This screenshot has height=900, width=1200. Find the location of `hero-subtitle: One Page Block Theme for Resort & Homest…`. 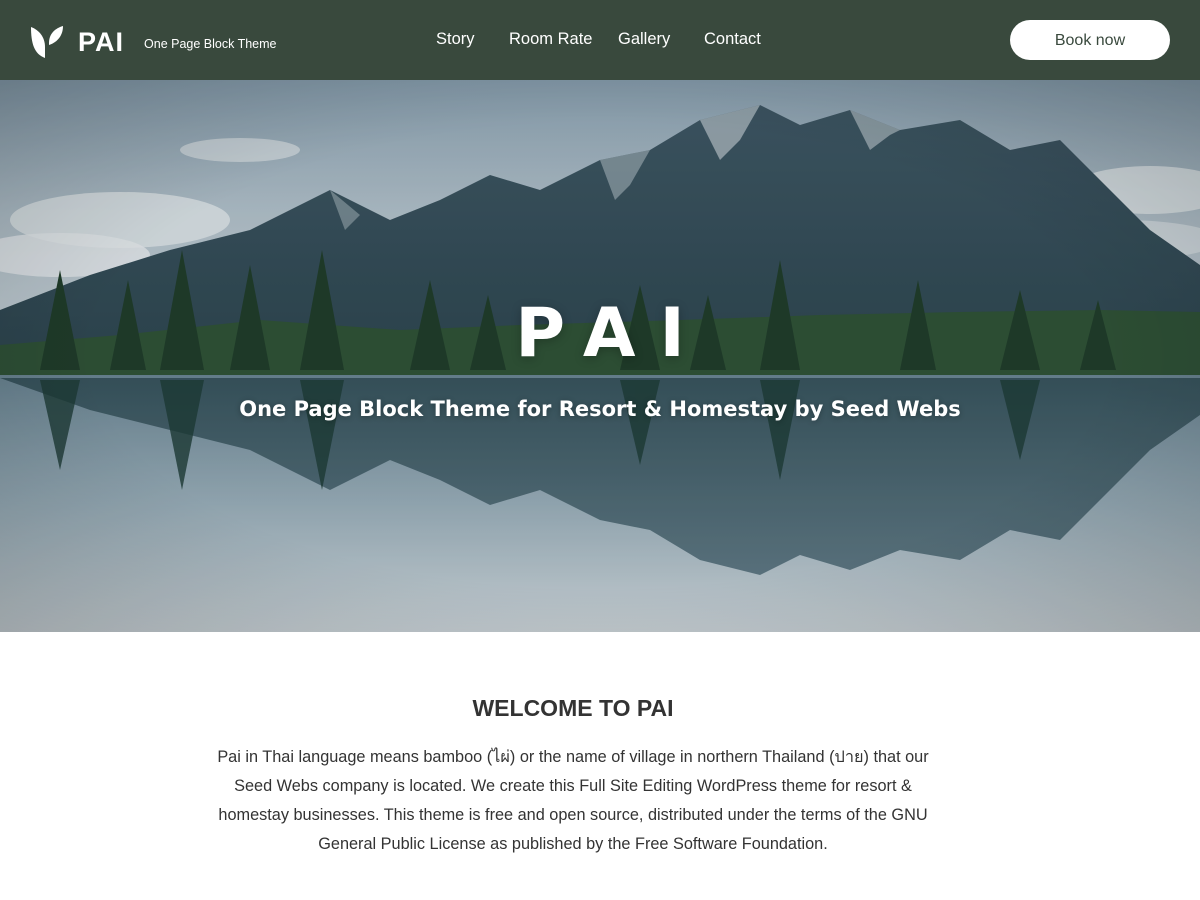

hero-subtitle: One Page Block Theme for Resort & Homest… is located at coordinates (600, 409).